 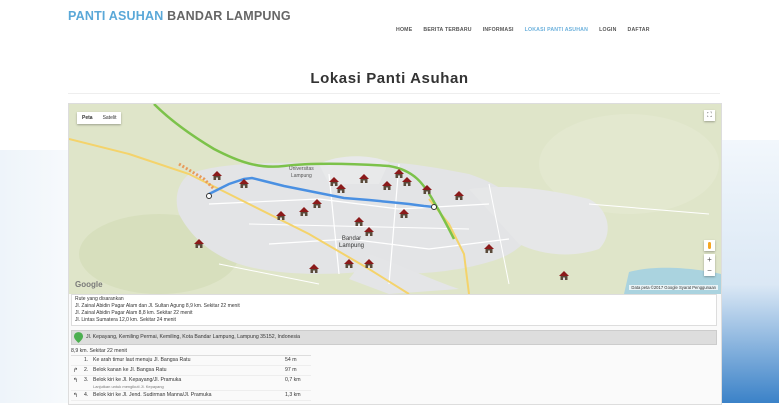 What do you see at coordinates (639, 30) in the screenshot?
I see `nav-daftar: DAFTAR` at bounding box center [639, 30].